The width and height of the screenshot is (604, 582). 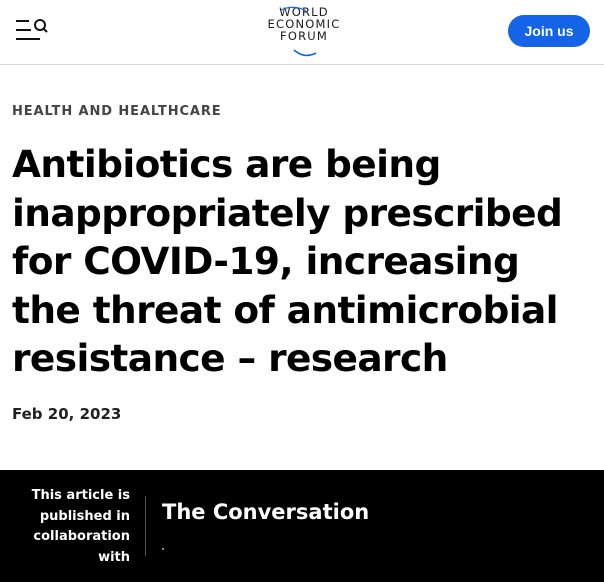 I want to click on divider, so click(x=145, y=526).